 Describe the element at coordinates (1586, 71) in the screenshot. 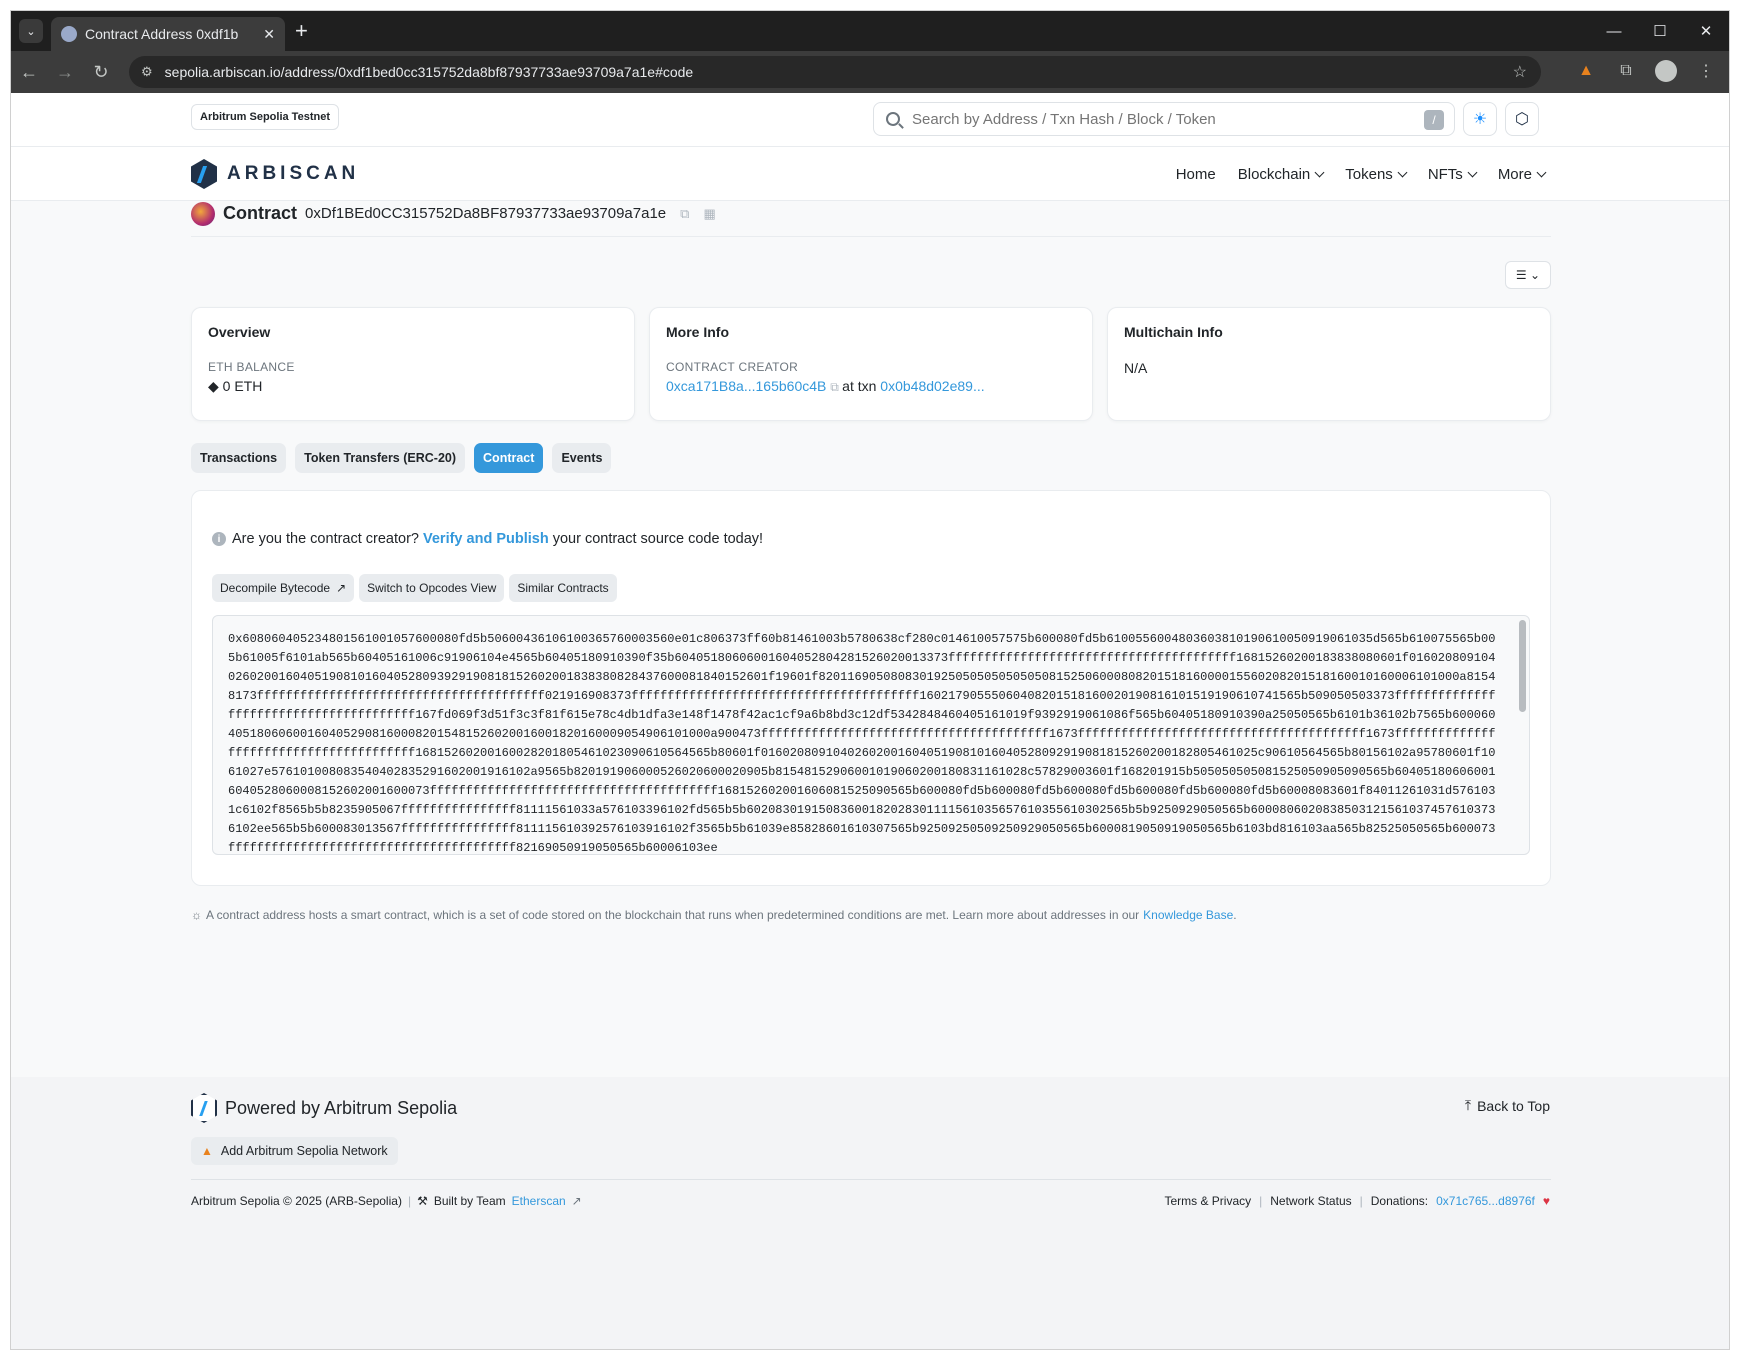

I see `metamask-icon: ▲` at that location.